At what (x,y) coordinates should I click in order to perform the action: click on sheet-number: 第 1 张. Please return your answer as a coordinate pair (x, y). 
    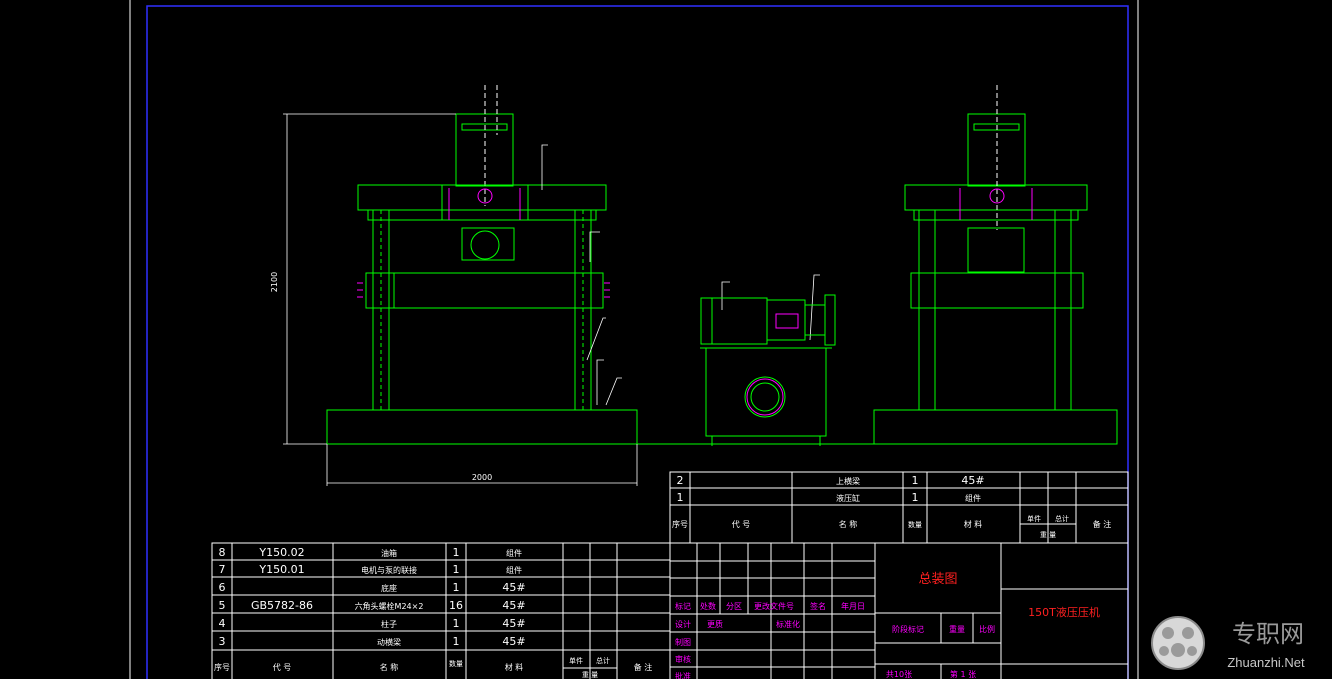
    Looking at the image, I should click on (963, 674).